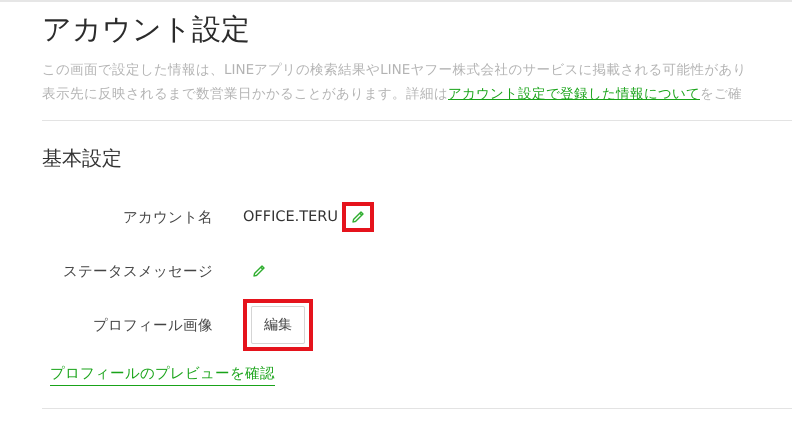 This screenshot has width=792, height=429. I want to click on edit-button: 編集, so click(278, 325).